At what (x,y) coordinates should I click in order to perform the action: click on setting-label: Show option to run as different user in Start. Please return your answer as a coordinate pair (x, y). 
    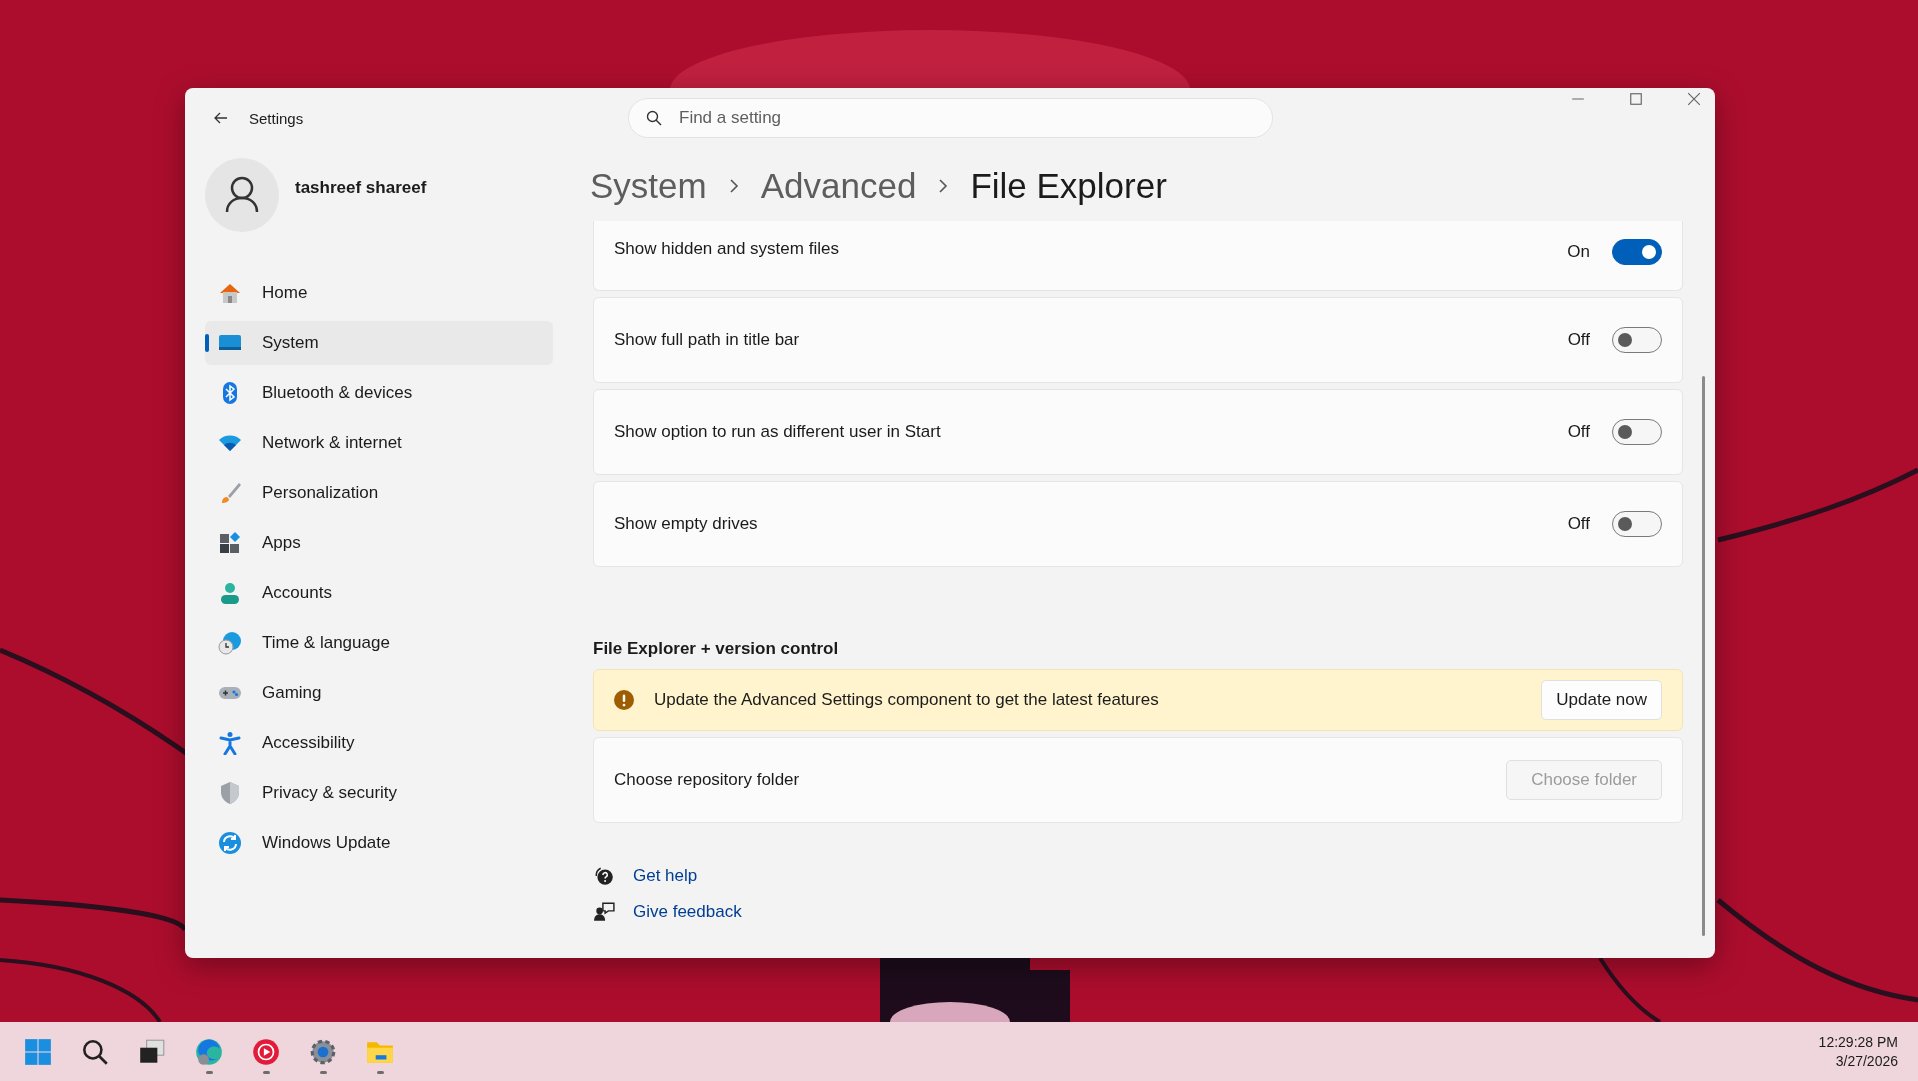
    Looking at the image, I should click on (777, 432).